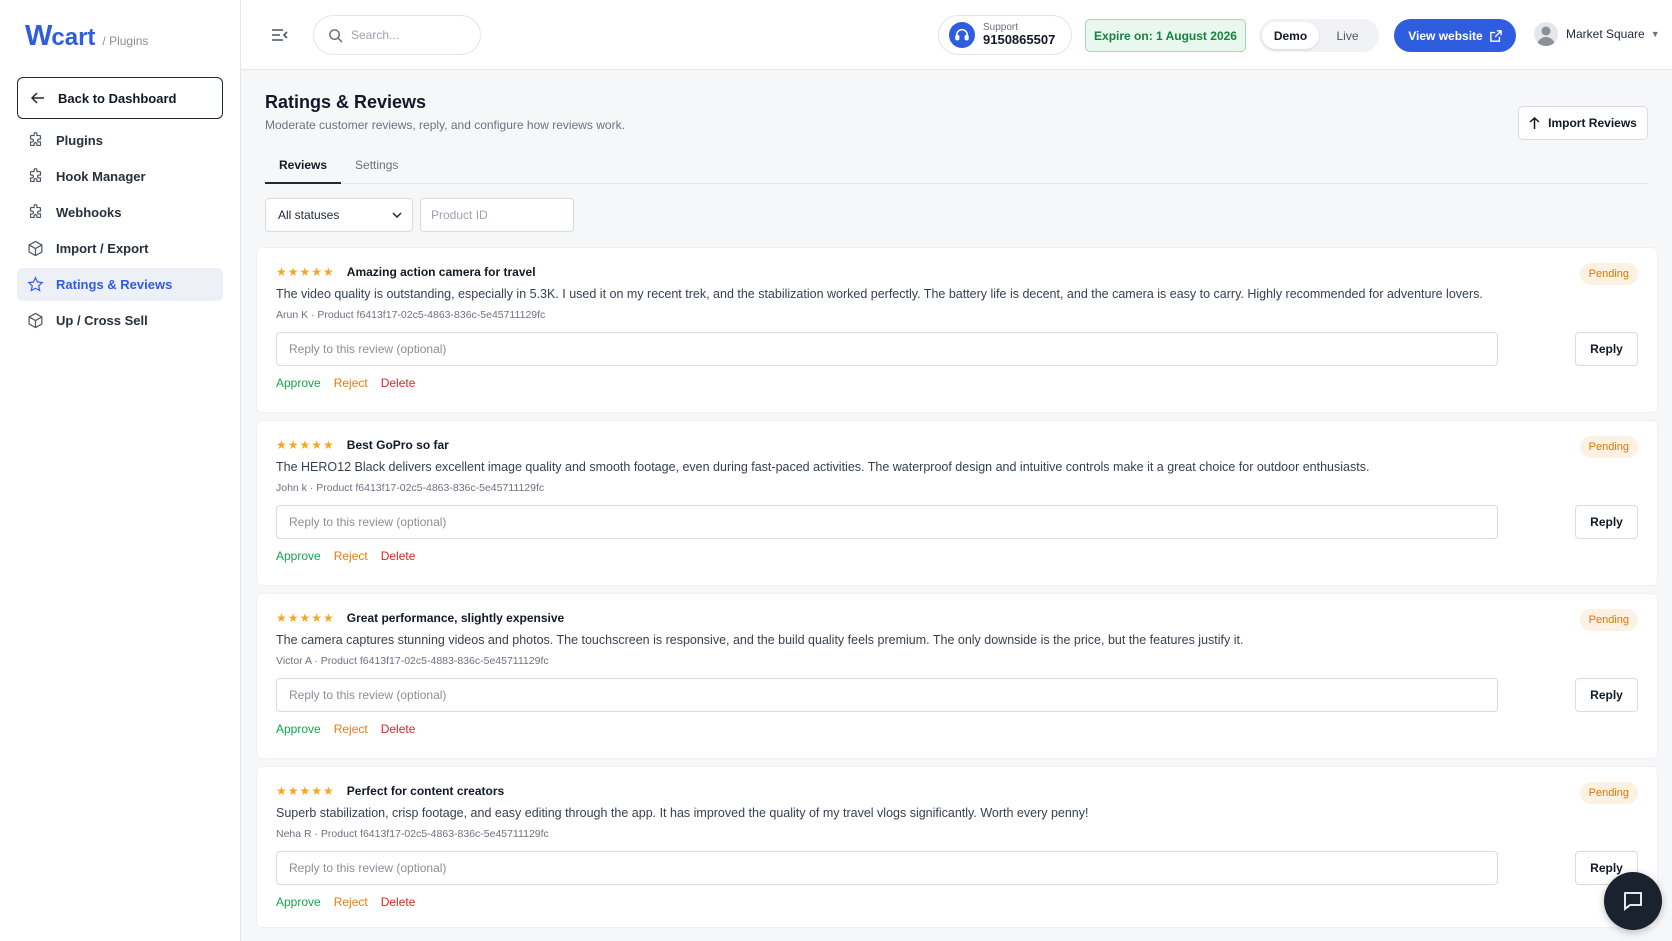 Image resolution: width=1672 pixels, height=941 pixels. Describe the element at coordinates (303, 168) in the screenshot. I see `tab-reviews: Reviews` at that location.